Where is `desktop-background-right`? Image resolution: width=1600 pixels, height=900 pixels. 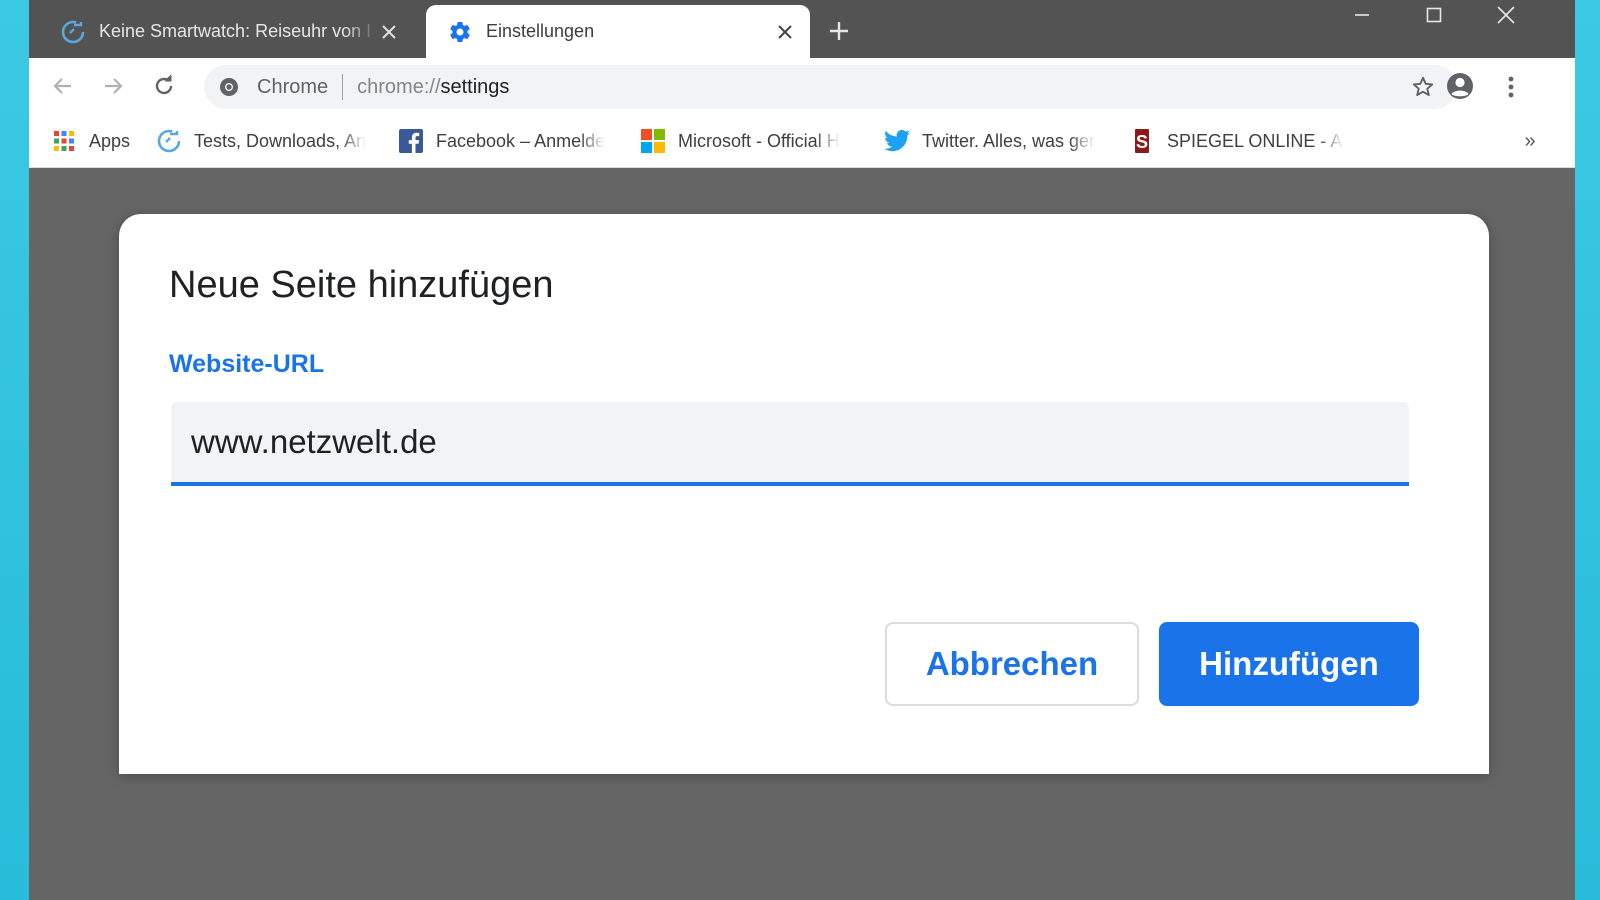
desktop-background-right is located at coordinates (1587, 450).